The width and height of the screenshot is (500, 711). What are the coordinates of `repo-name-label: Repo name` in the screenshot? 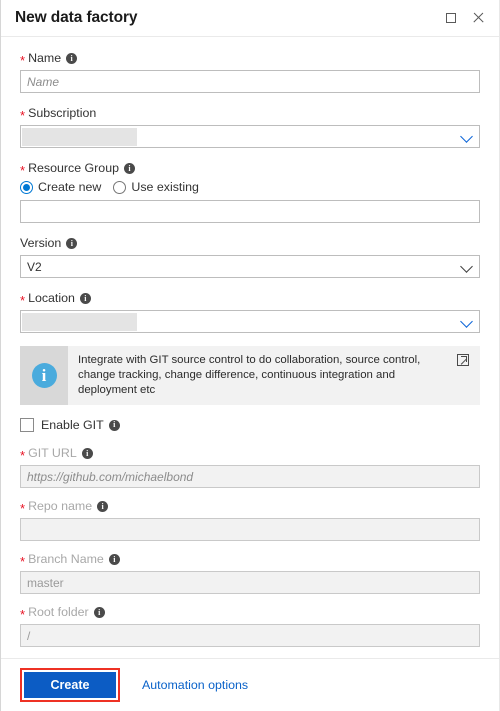 It's located at (60, 506).